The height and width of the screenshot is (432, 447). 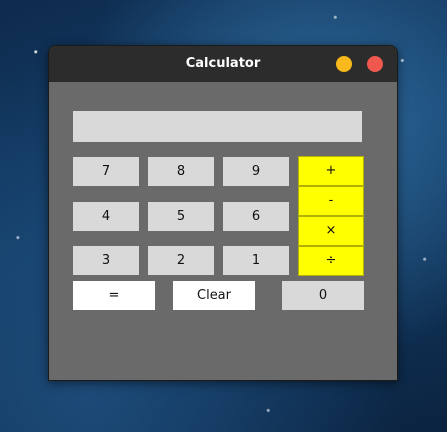 What do you see at coordinates (256, 171) in the screenshot?
I see `key-9: 9` at bounding box center [256, 171].